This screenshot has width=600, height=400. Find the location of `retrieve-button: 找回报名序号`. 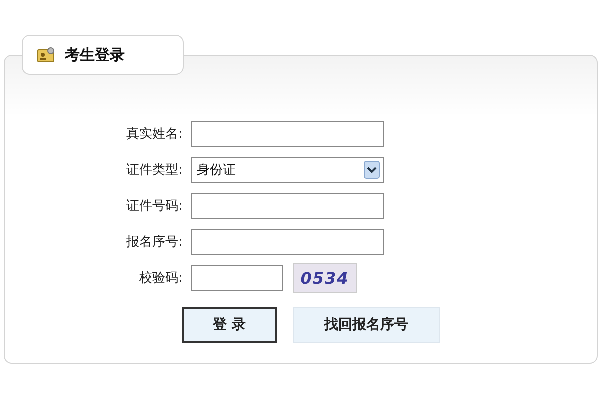

retrieve-button: 找回报名序号 is located at coordinates (366, 325).